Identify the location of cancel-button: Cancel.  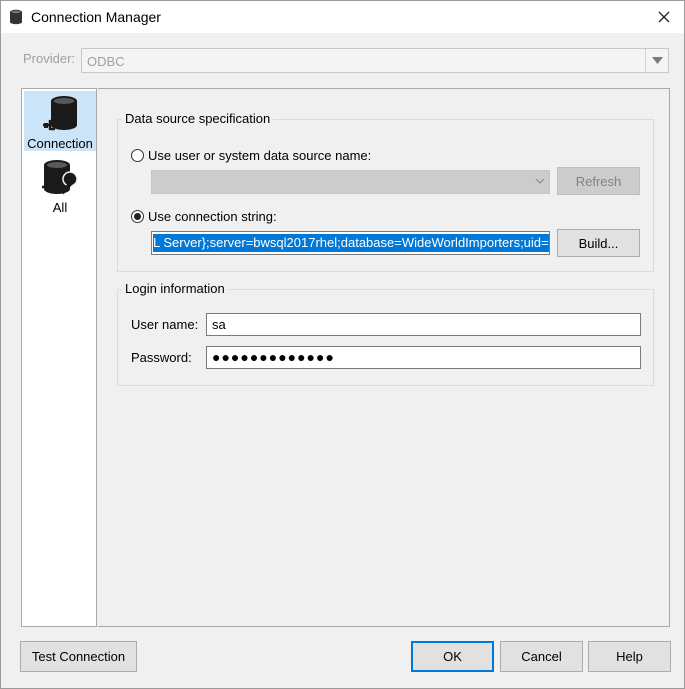
(541, 656).